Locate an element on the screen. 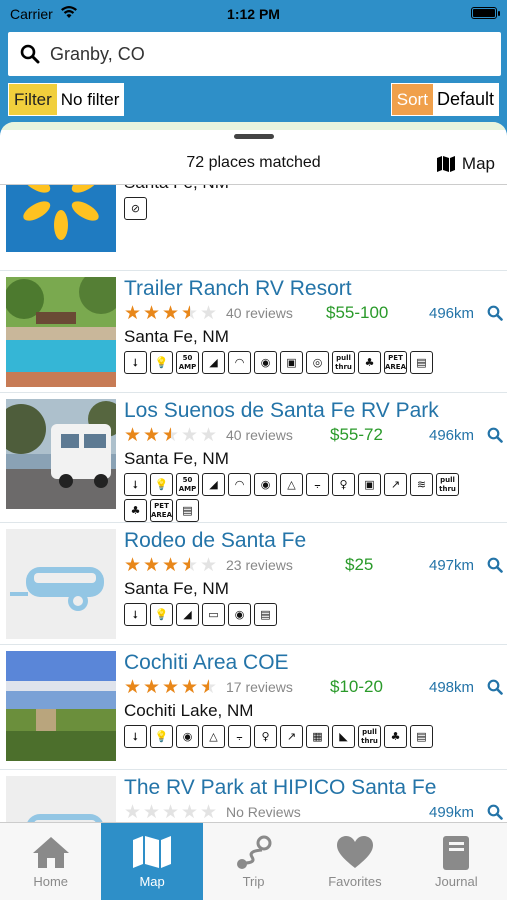 The height and width of the screenshot is (900, 507). status-bar: Carrier 1:12 PM is located at coordinates (253, 14).